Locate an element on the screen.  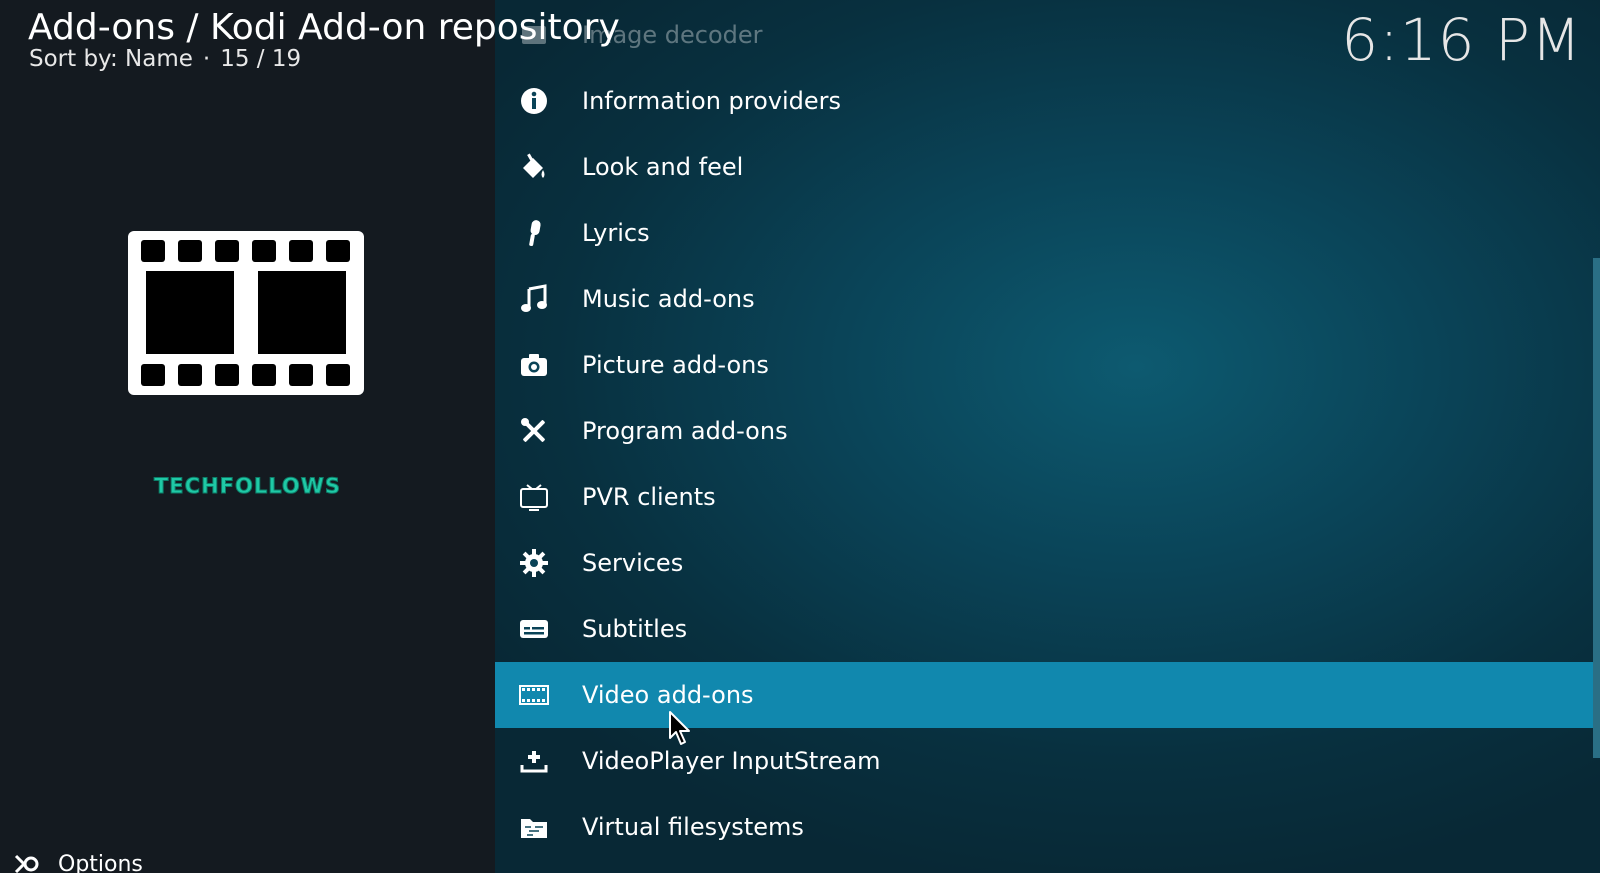
list-item-label: Subtitles is located at coordinates (635, 629).